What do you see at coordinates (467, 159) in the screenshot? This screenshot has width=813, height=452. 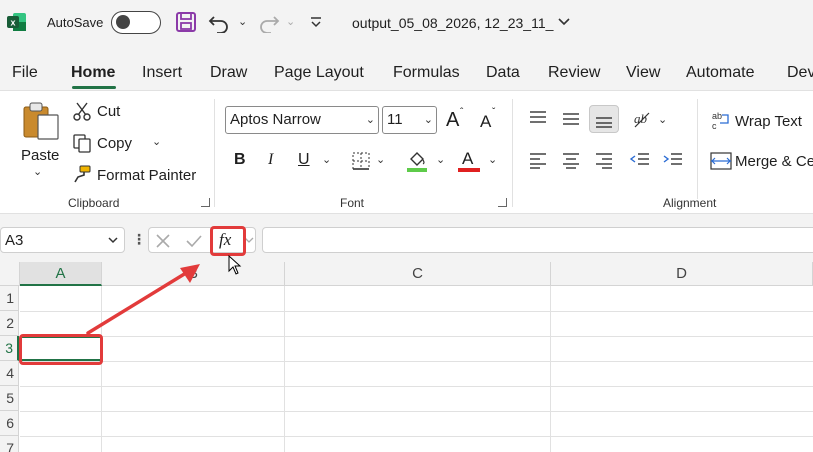 I see `font-color-button: A` at bounding box center [467, 159].